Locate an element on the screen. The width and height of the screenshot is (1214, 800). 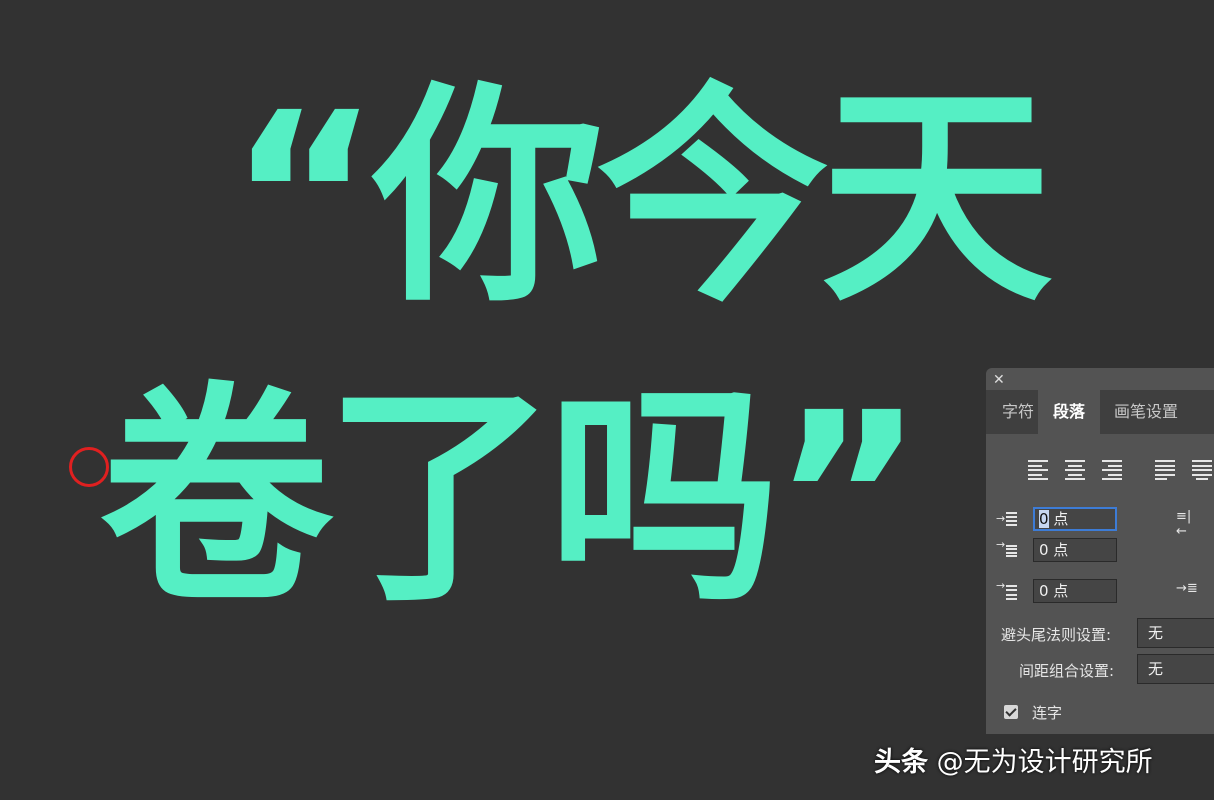
justify-last-center-icon is located at coordinates (1202, 470).